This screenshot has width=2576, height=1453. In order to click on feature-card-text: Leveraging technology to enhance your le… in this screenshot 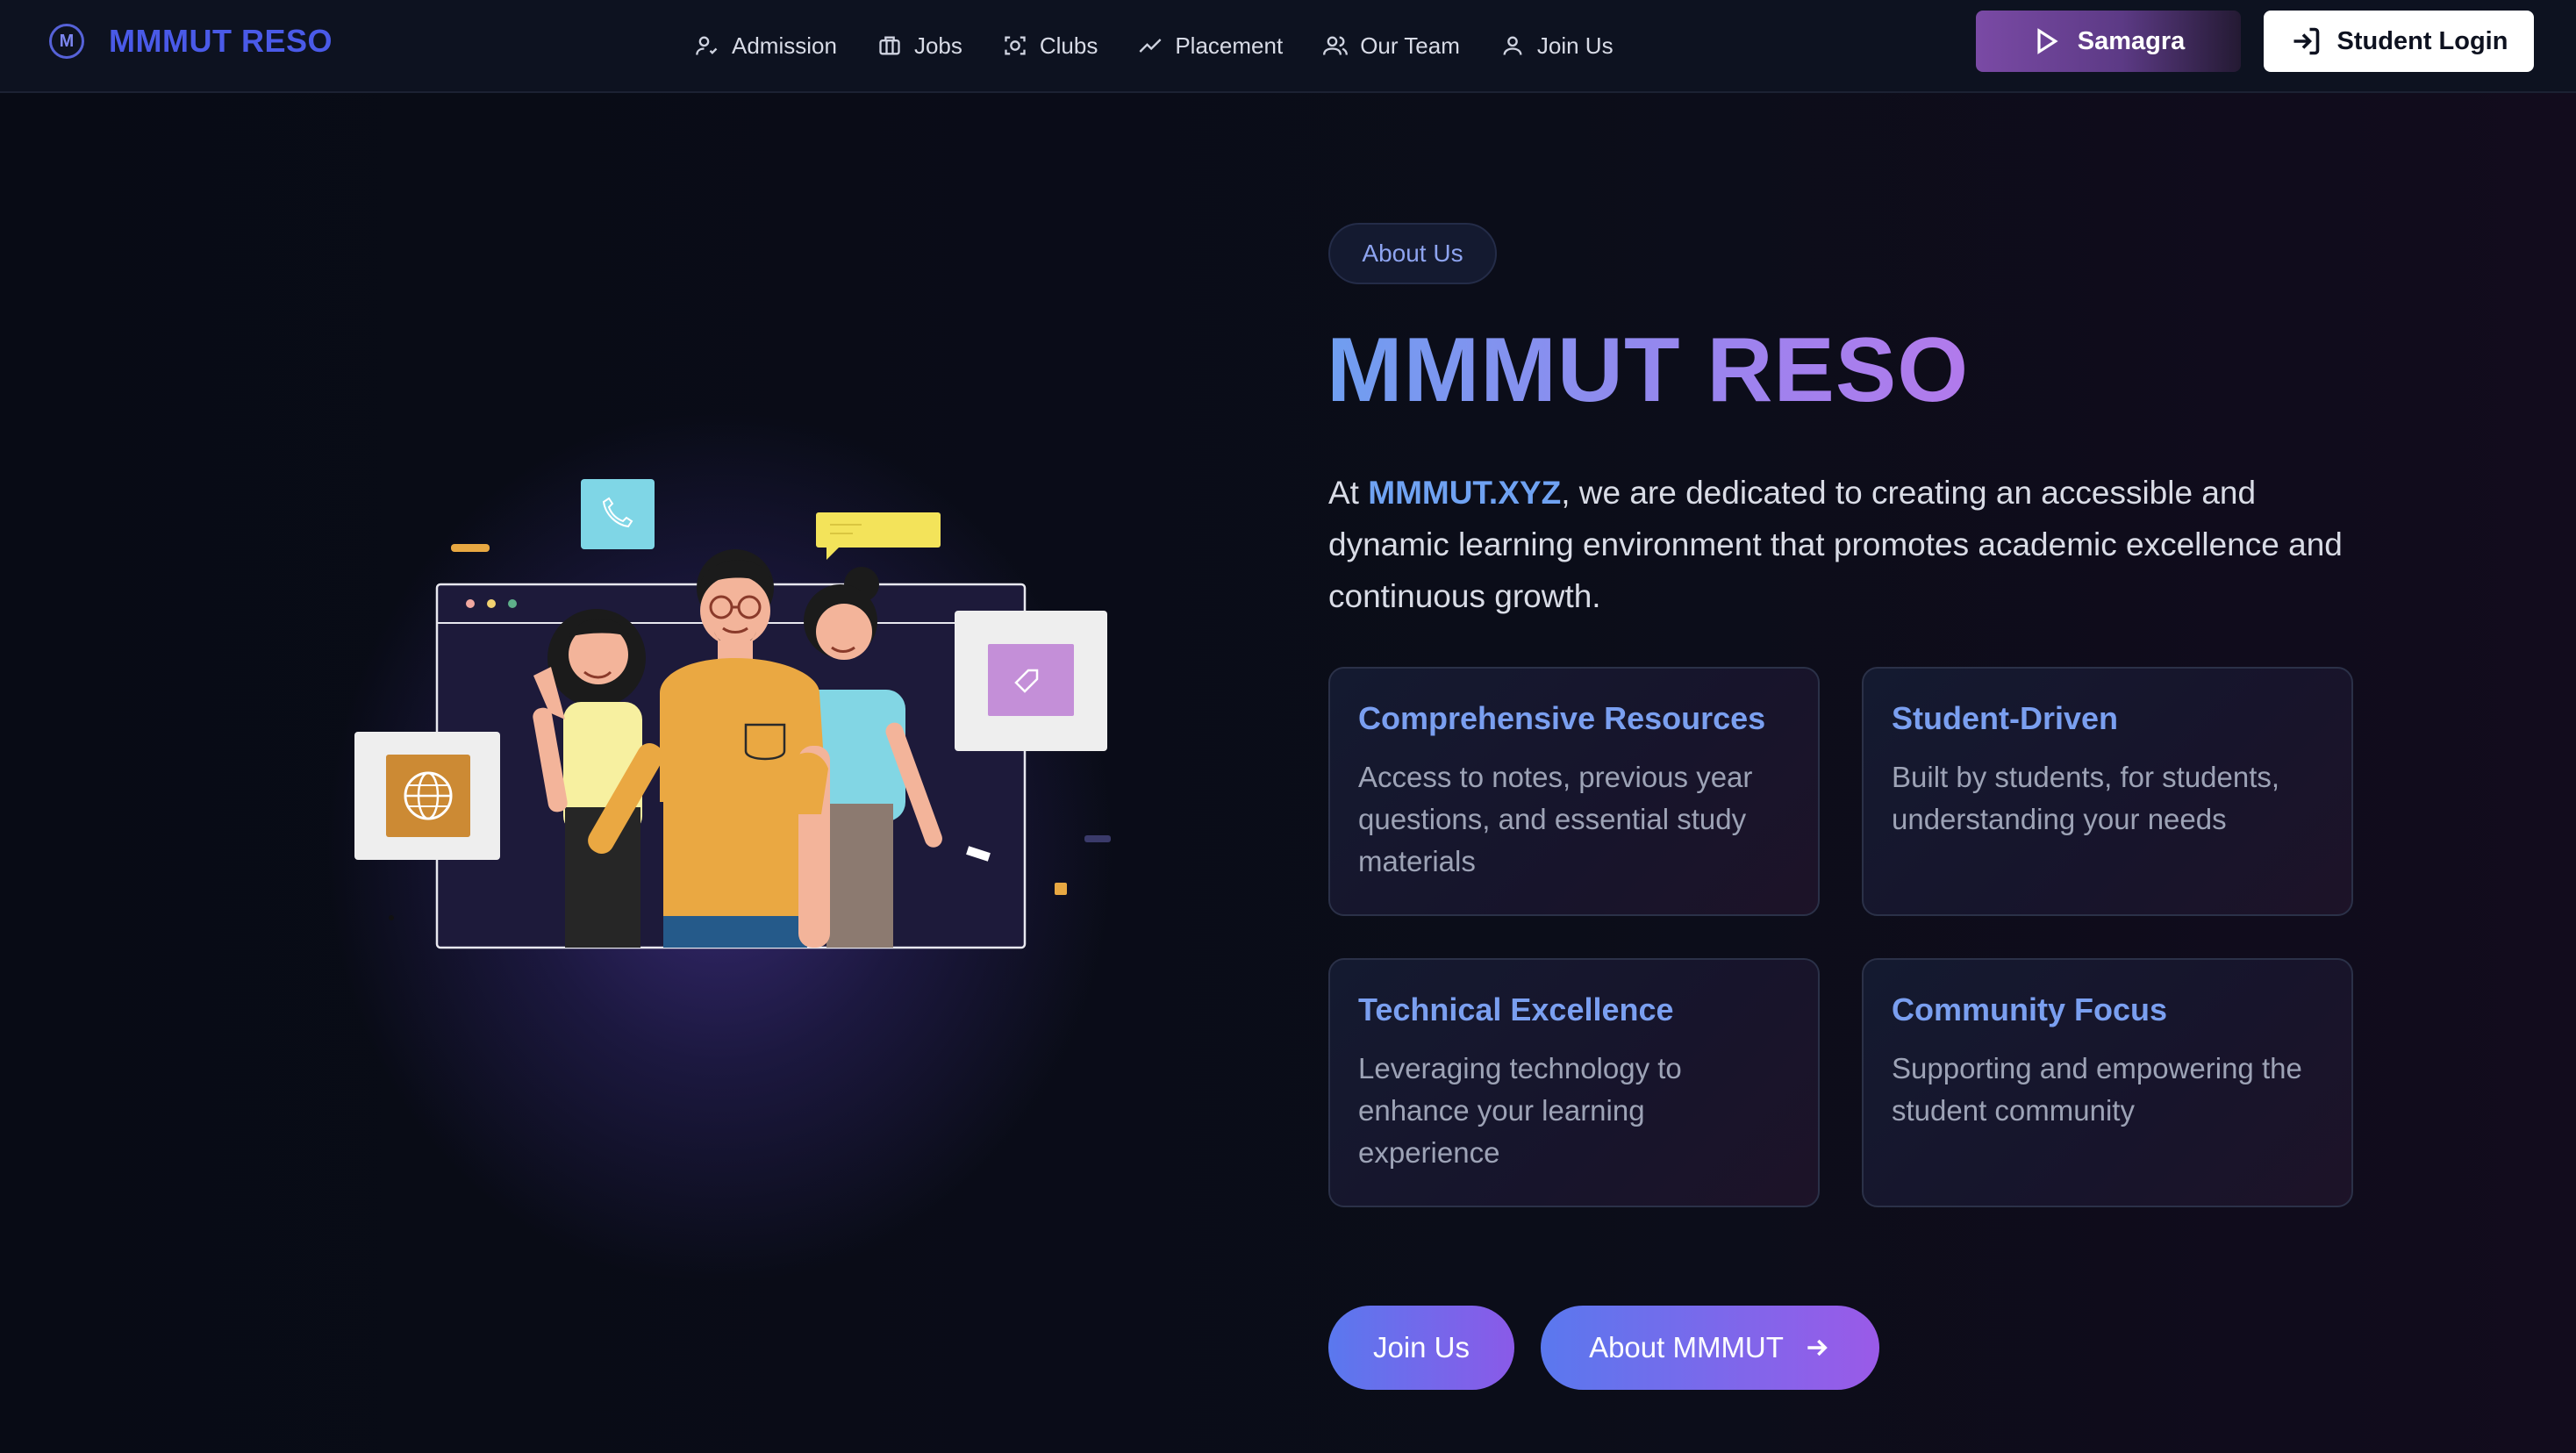, I will do `click(1520, 1110)`.